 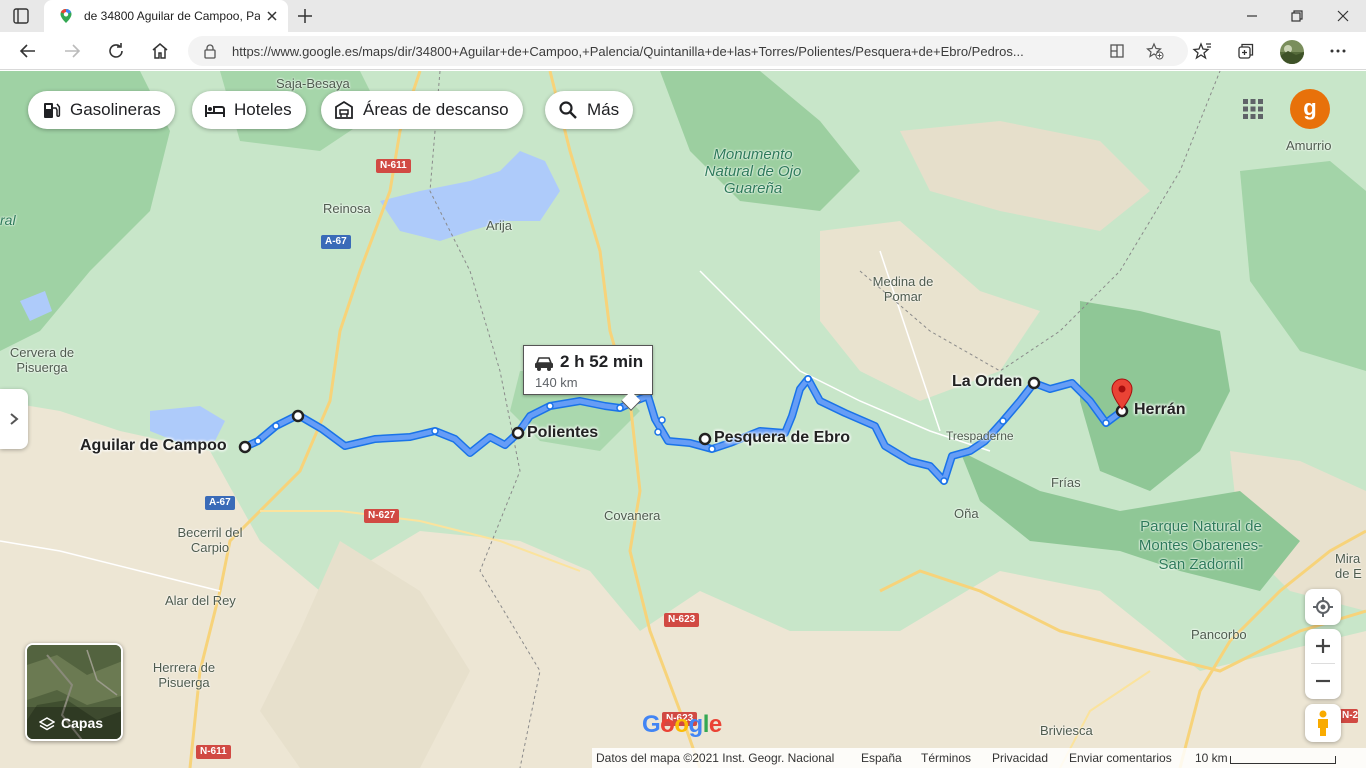 What do you see at coordinates (946, 758) in the screenshot?
I see `terms-link: Términos` at bounding box center [946, 758].